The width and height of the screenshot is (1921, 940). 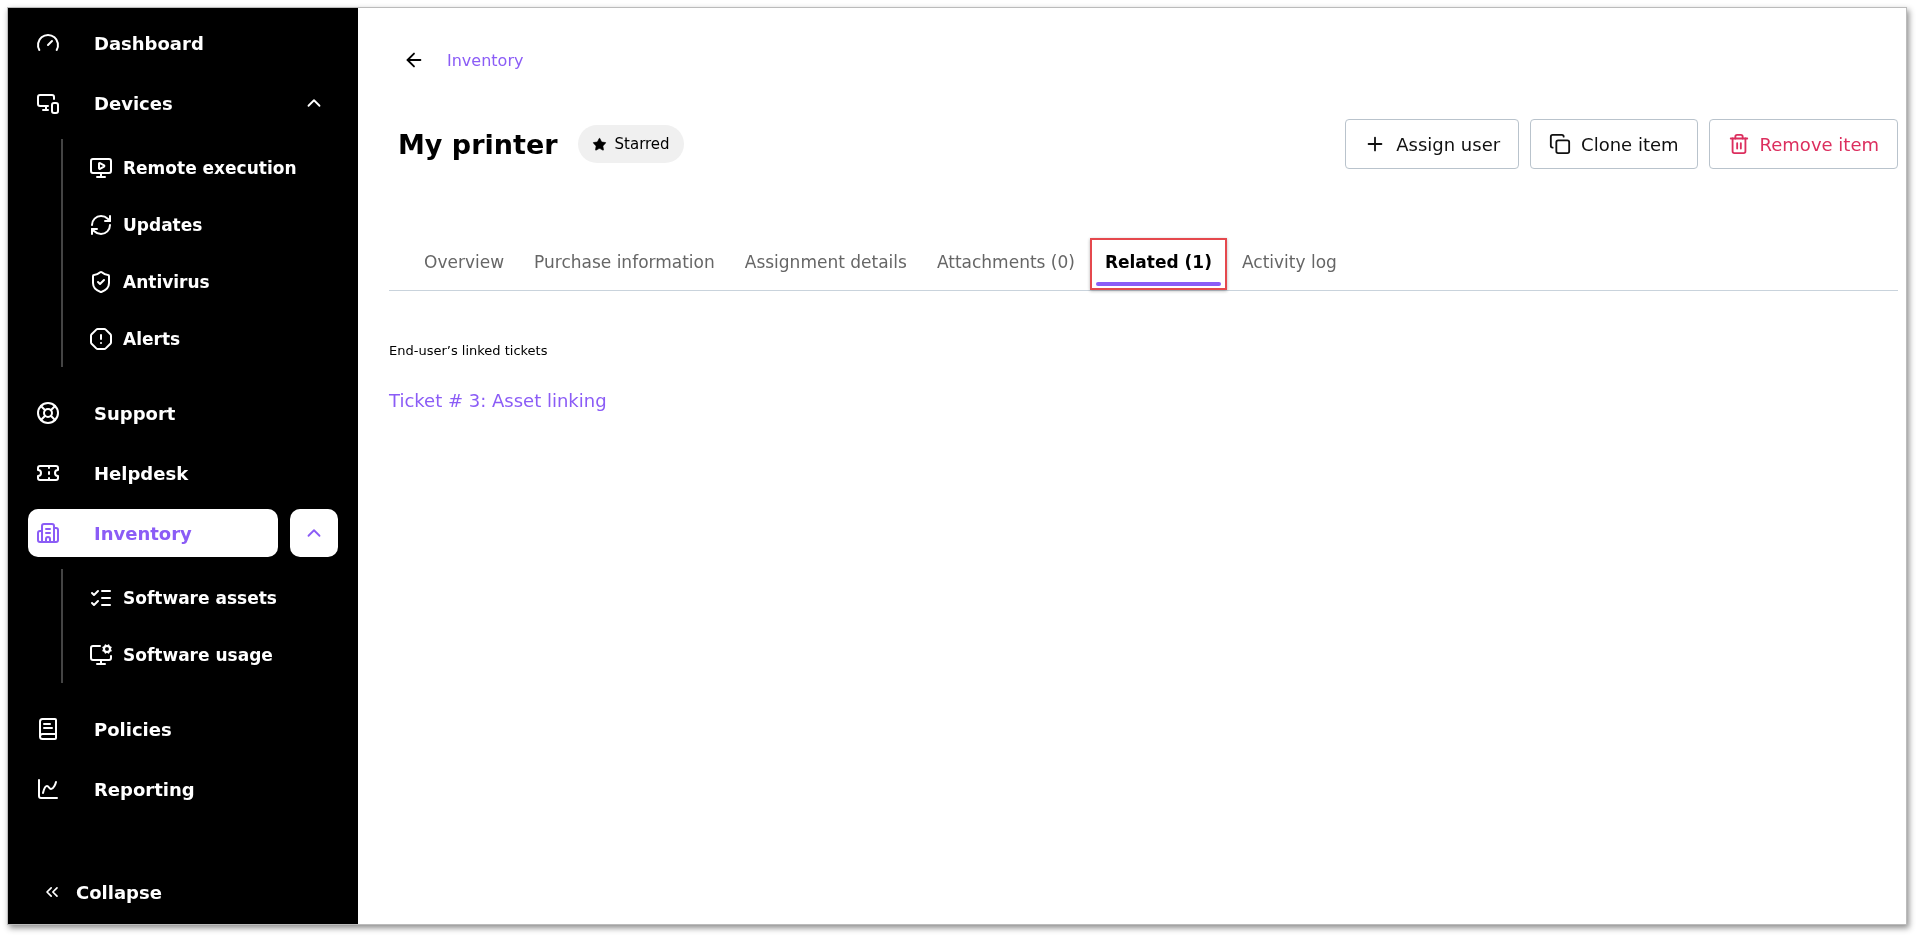 What do you see at coordinates (1560, 144) in the screenshot?
I see `copy-icon` at bounding box center [1560, 144].